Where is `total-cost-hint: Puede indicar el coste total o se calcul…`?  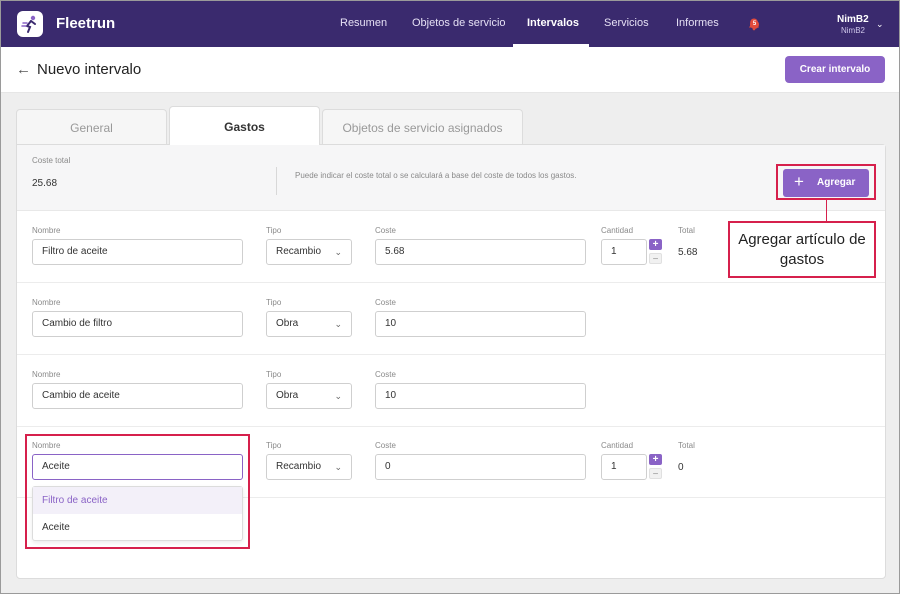
total-cost-hint: Puede indicar el coste total o se calcul… is located at coordinates (436, 175).